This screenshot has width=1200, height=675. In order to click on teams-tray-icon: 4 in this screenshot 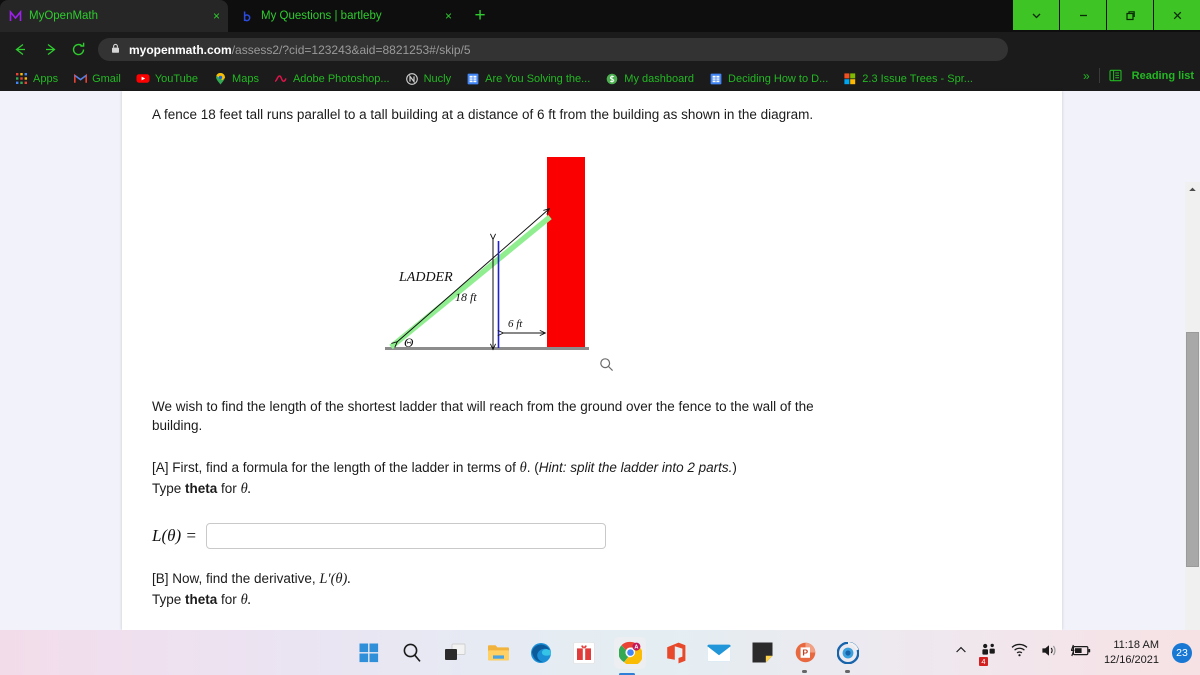, I will do `click(988, 654)`.